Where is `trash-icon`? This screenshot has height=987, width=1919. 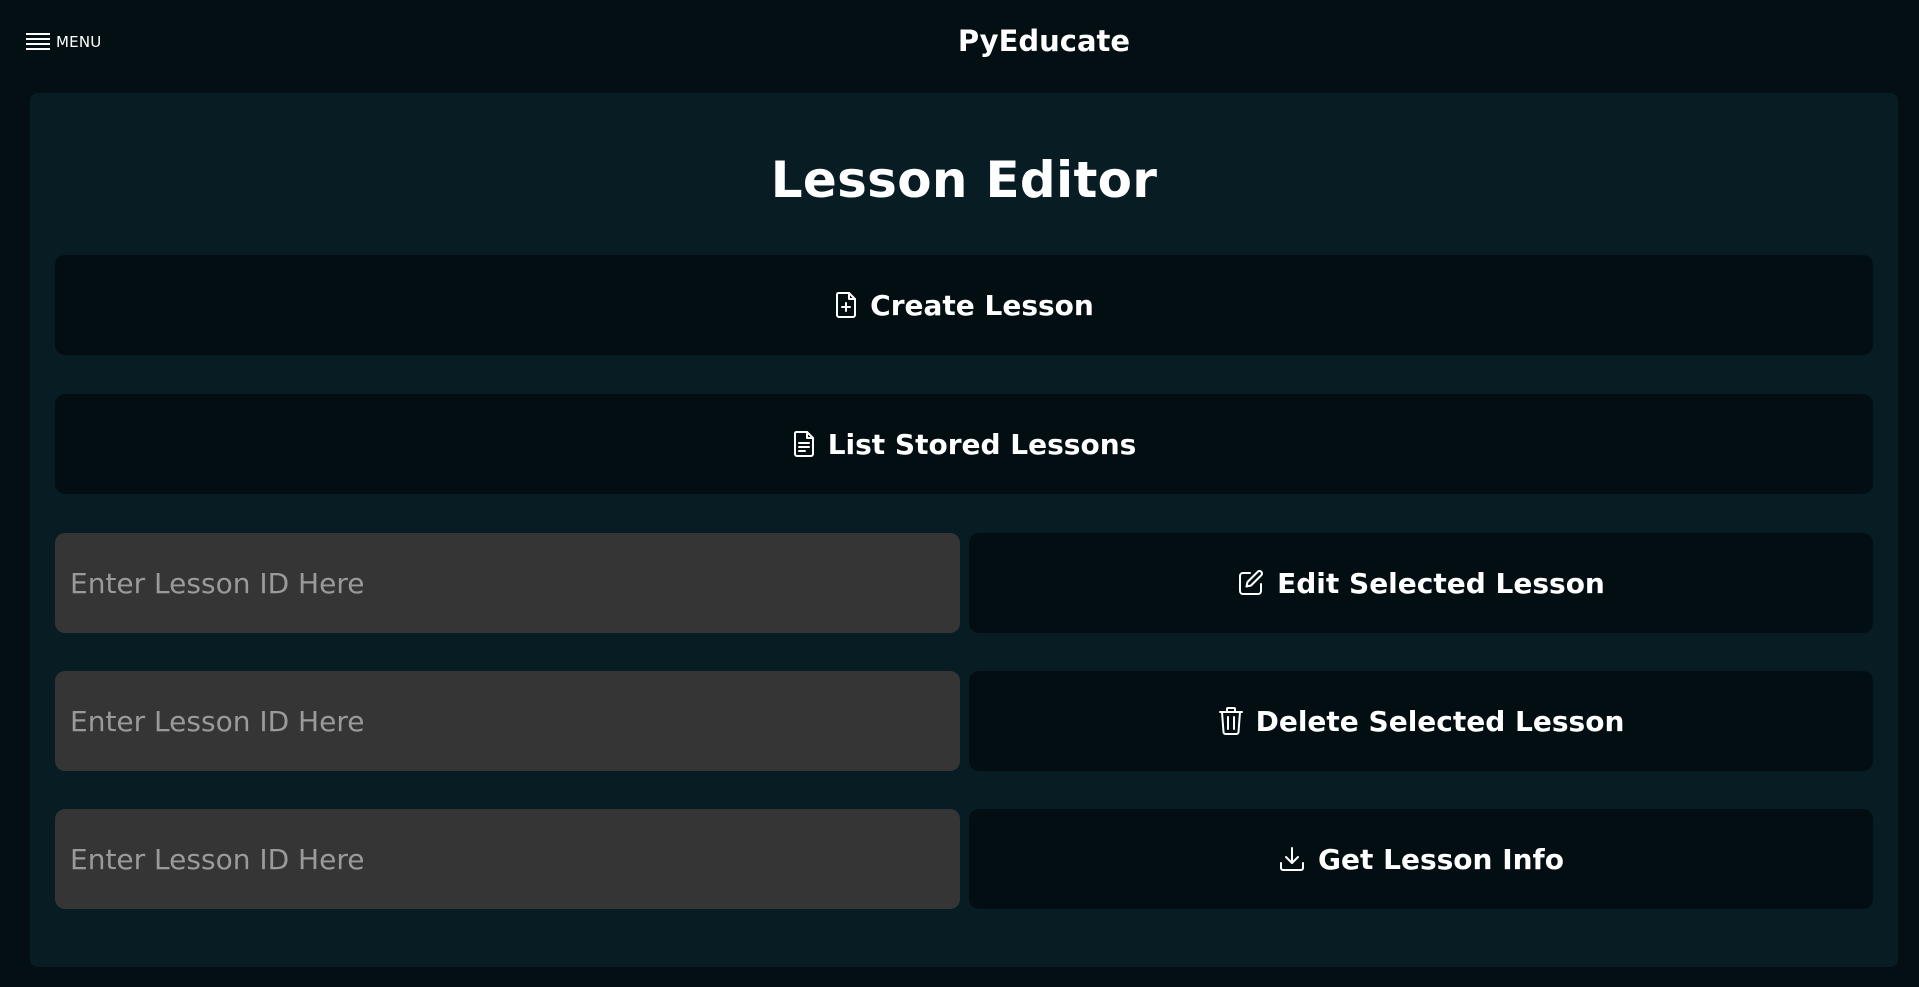
trash-icon is located at coordinates (1230, 721).